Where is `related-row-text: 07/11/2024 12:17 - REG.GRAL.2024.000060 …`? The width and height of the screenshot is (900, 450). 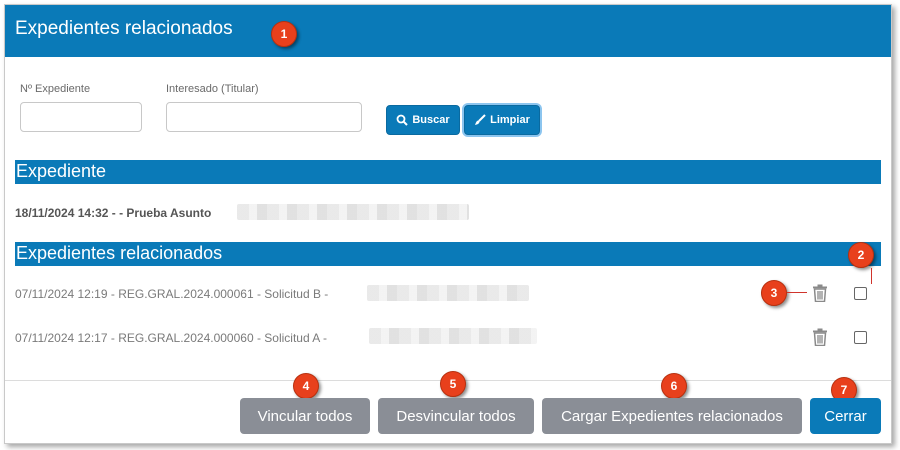
related-row-text: 07/11/2024 12:17 - REG.GRAL.2024.000060 … is located at coordinates (171, 338).